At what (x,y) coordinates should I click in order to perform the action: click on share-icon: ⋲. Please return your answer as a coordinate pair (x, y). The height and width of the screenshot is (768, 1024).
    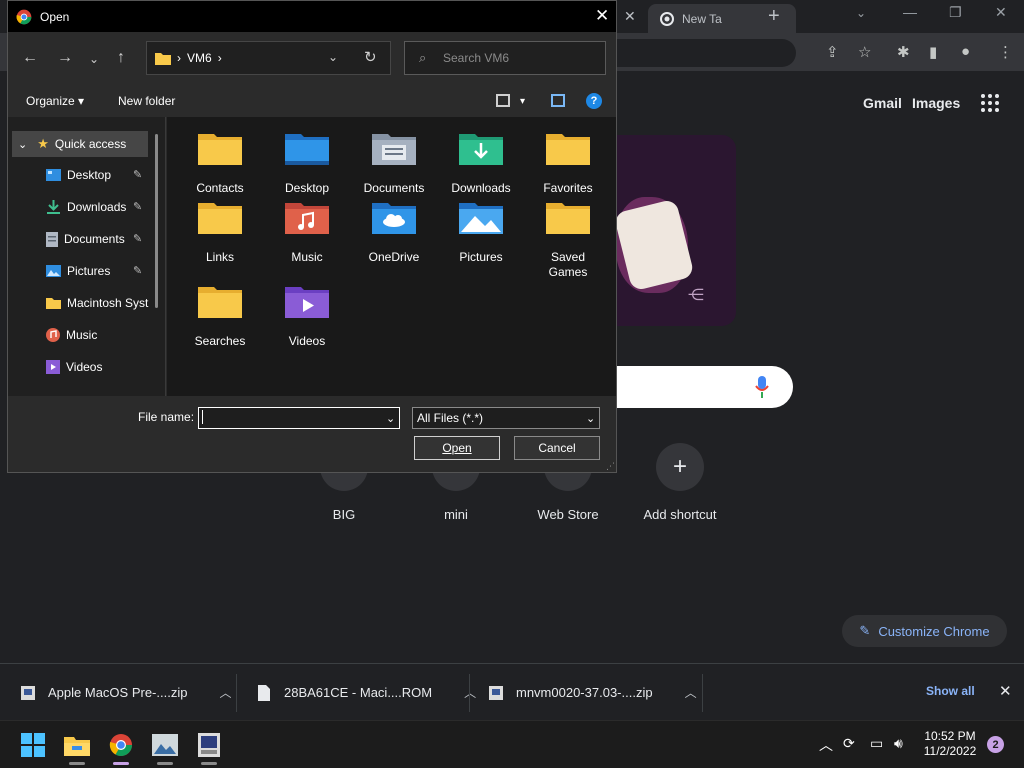
    Looking at the image, I should click on (696, 295).